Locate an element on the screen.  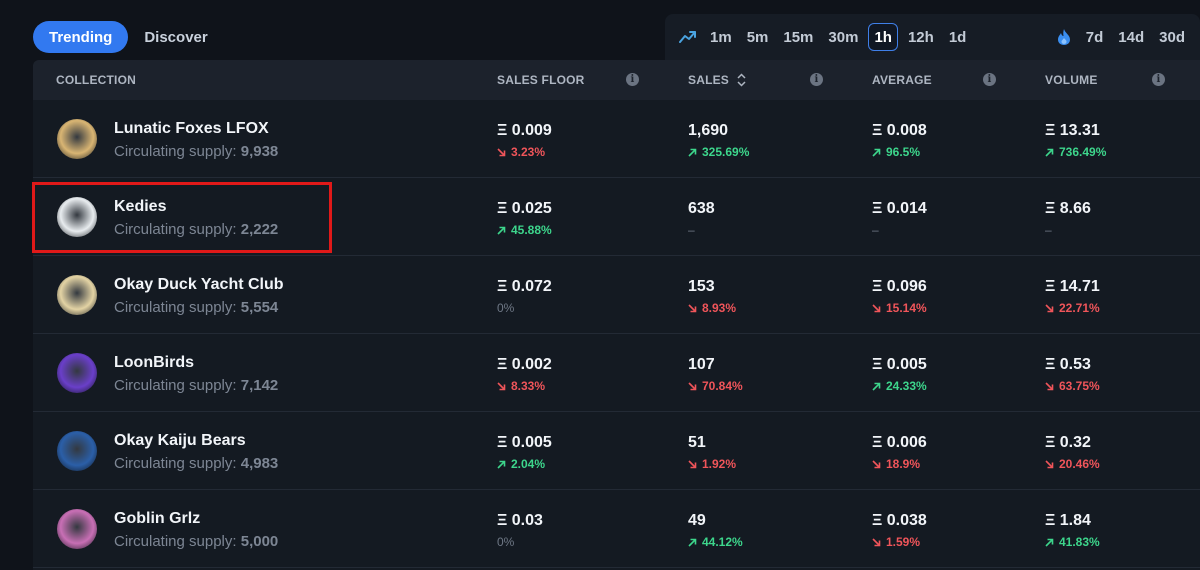
collection-name: Kedies is located at coordinates (140, 207).